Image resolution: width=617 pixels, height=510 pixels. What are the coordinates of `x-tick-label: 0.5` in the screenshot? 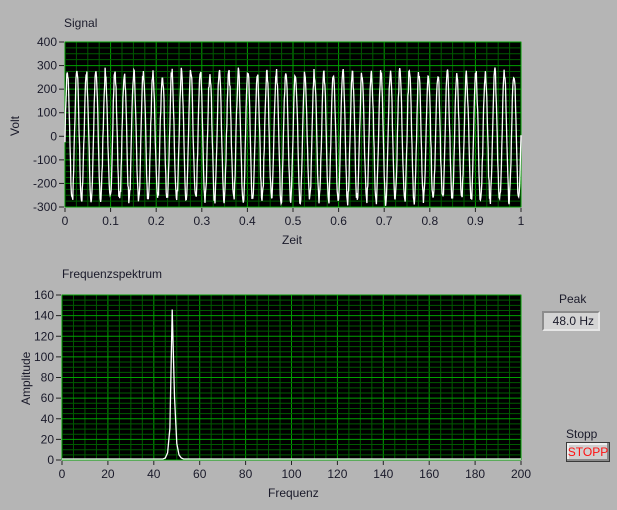 It's located at (293, 221).